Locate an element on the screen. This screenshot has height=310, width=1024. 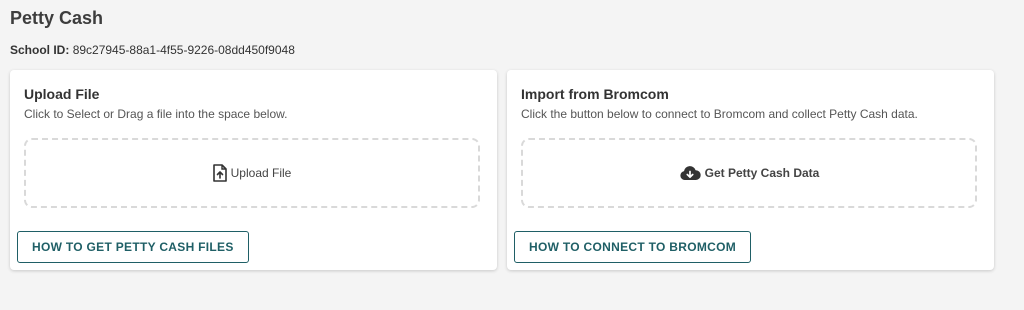
upload-card-title: Upload File is located at coordinates (62, 94).